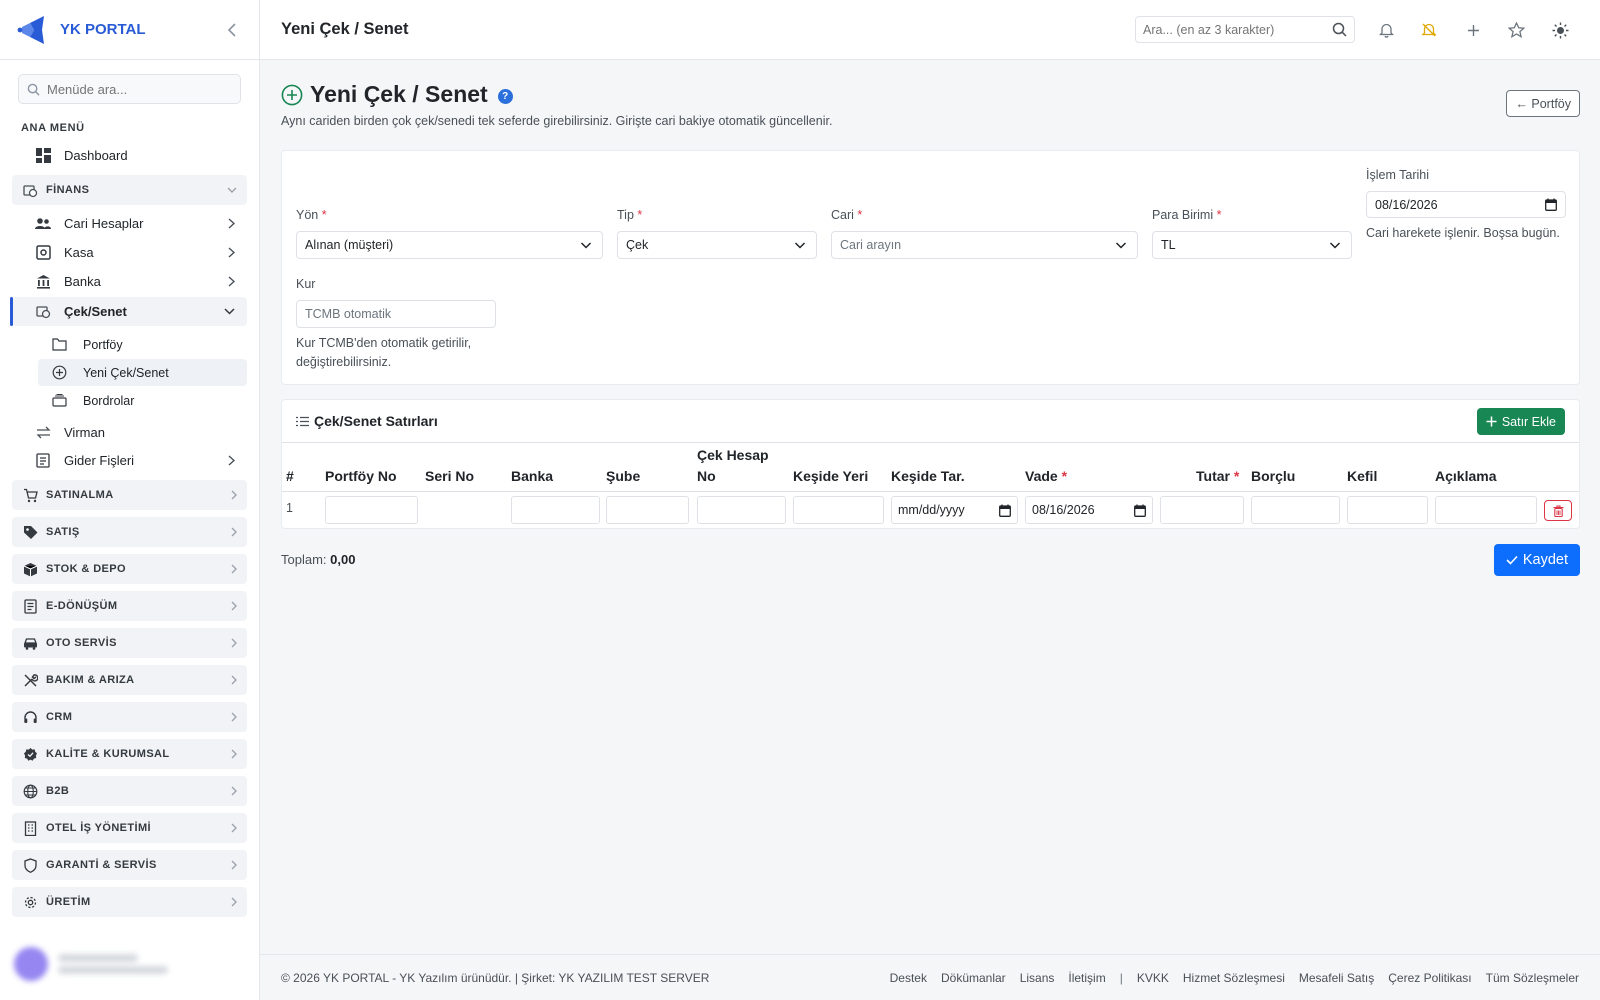  What do you see at coordinates (129, 717) in the screenshot?
I see `sidebar-group-crm: CRM` at bounding box center [129, 717].